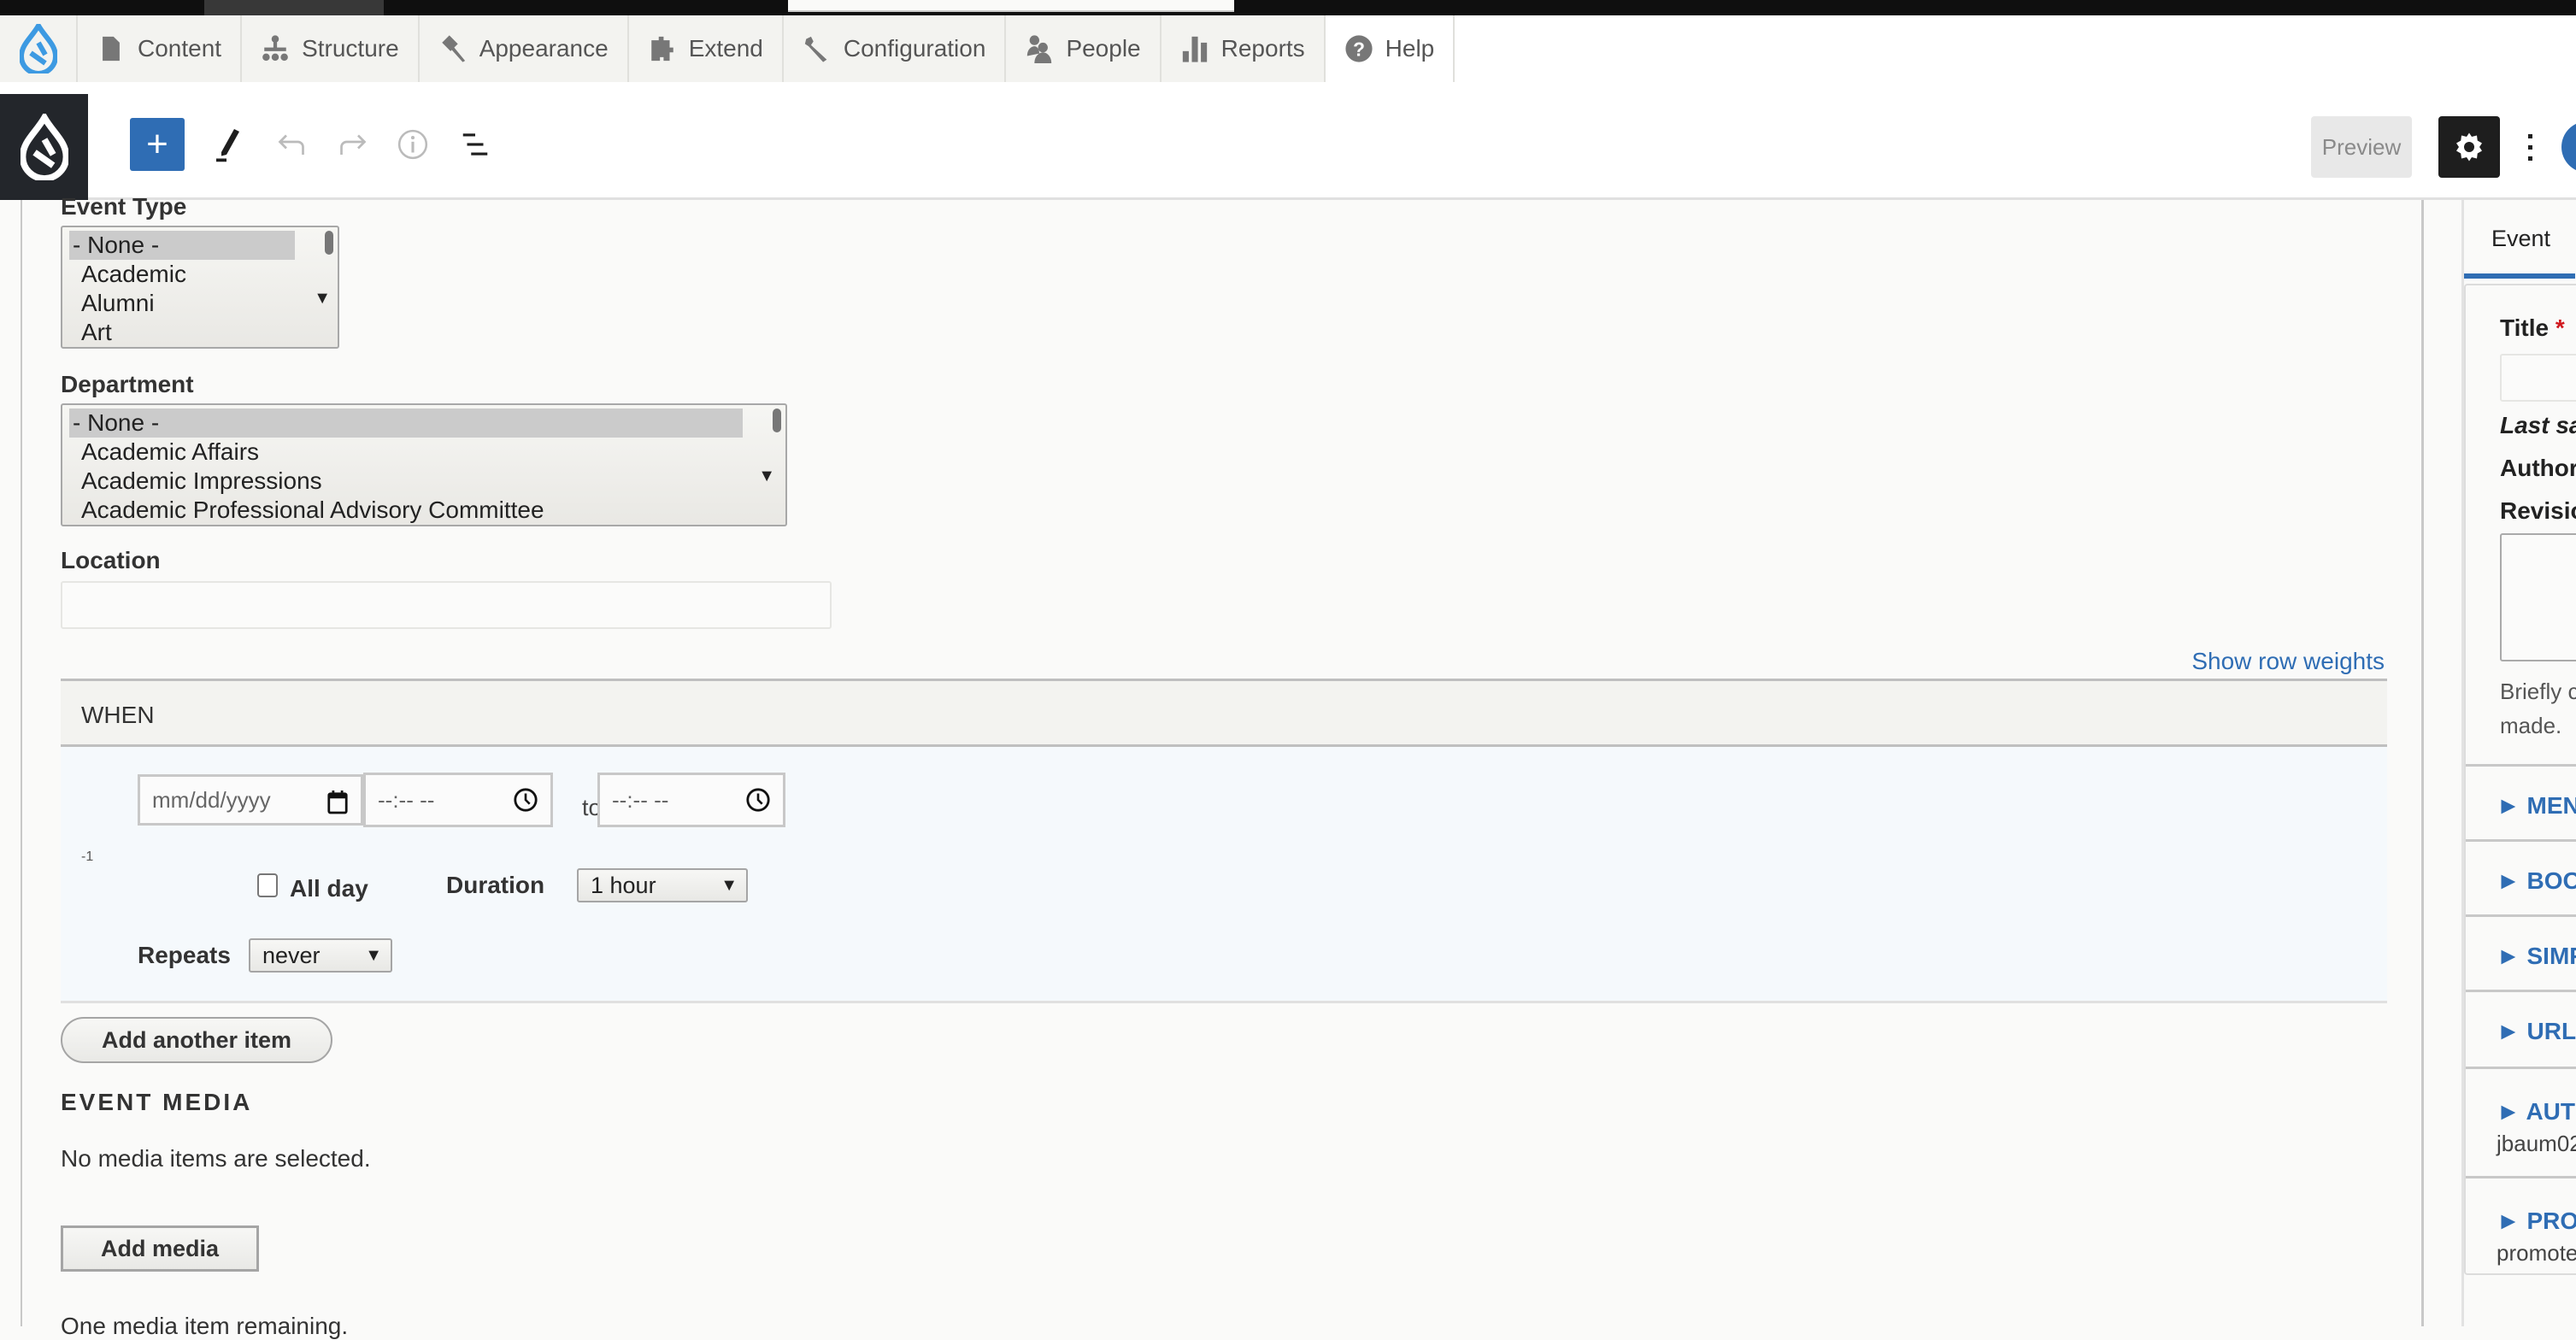 The image size is (2576, 1340). What do you see at coordinates (203, 274) in the screenshot?
I see `event-type-option: Academic` at bounding box center [203, 274].